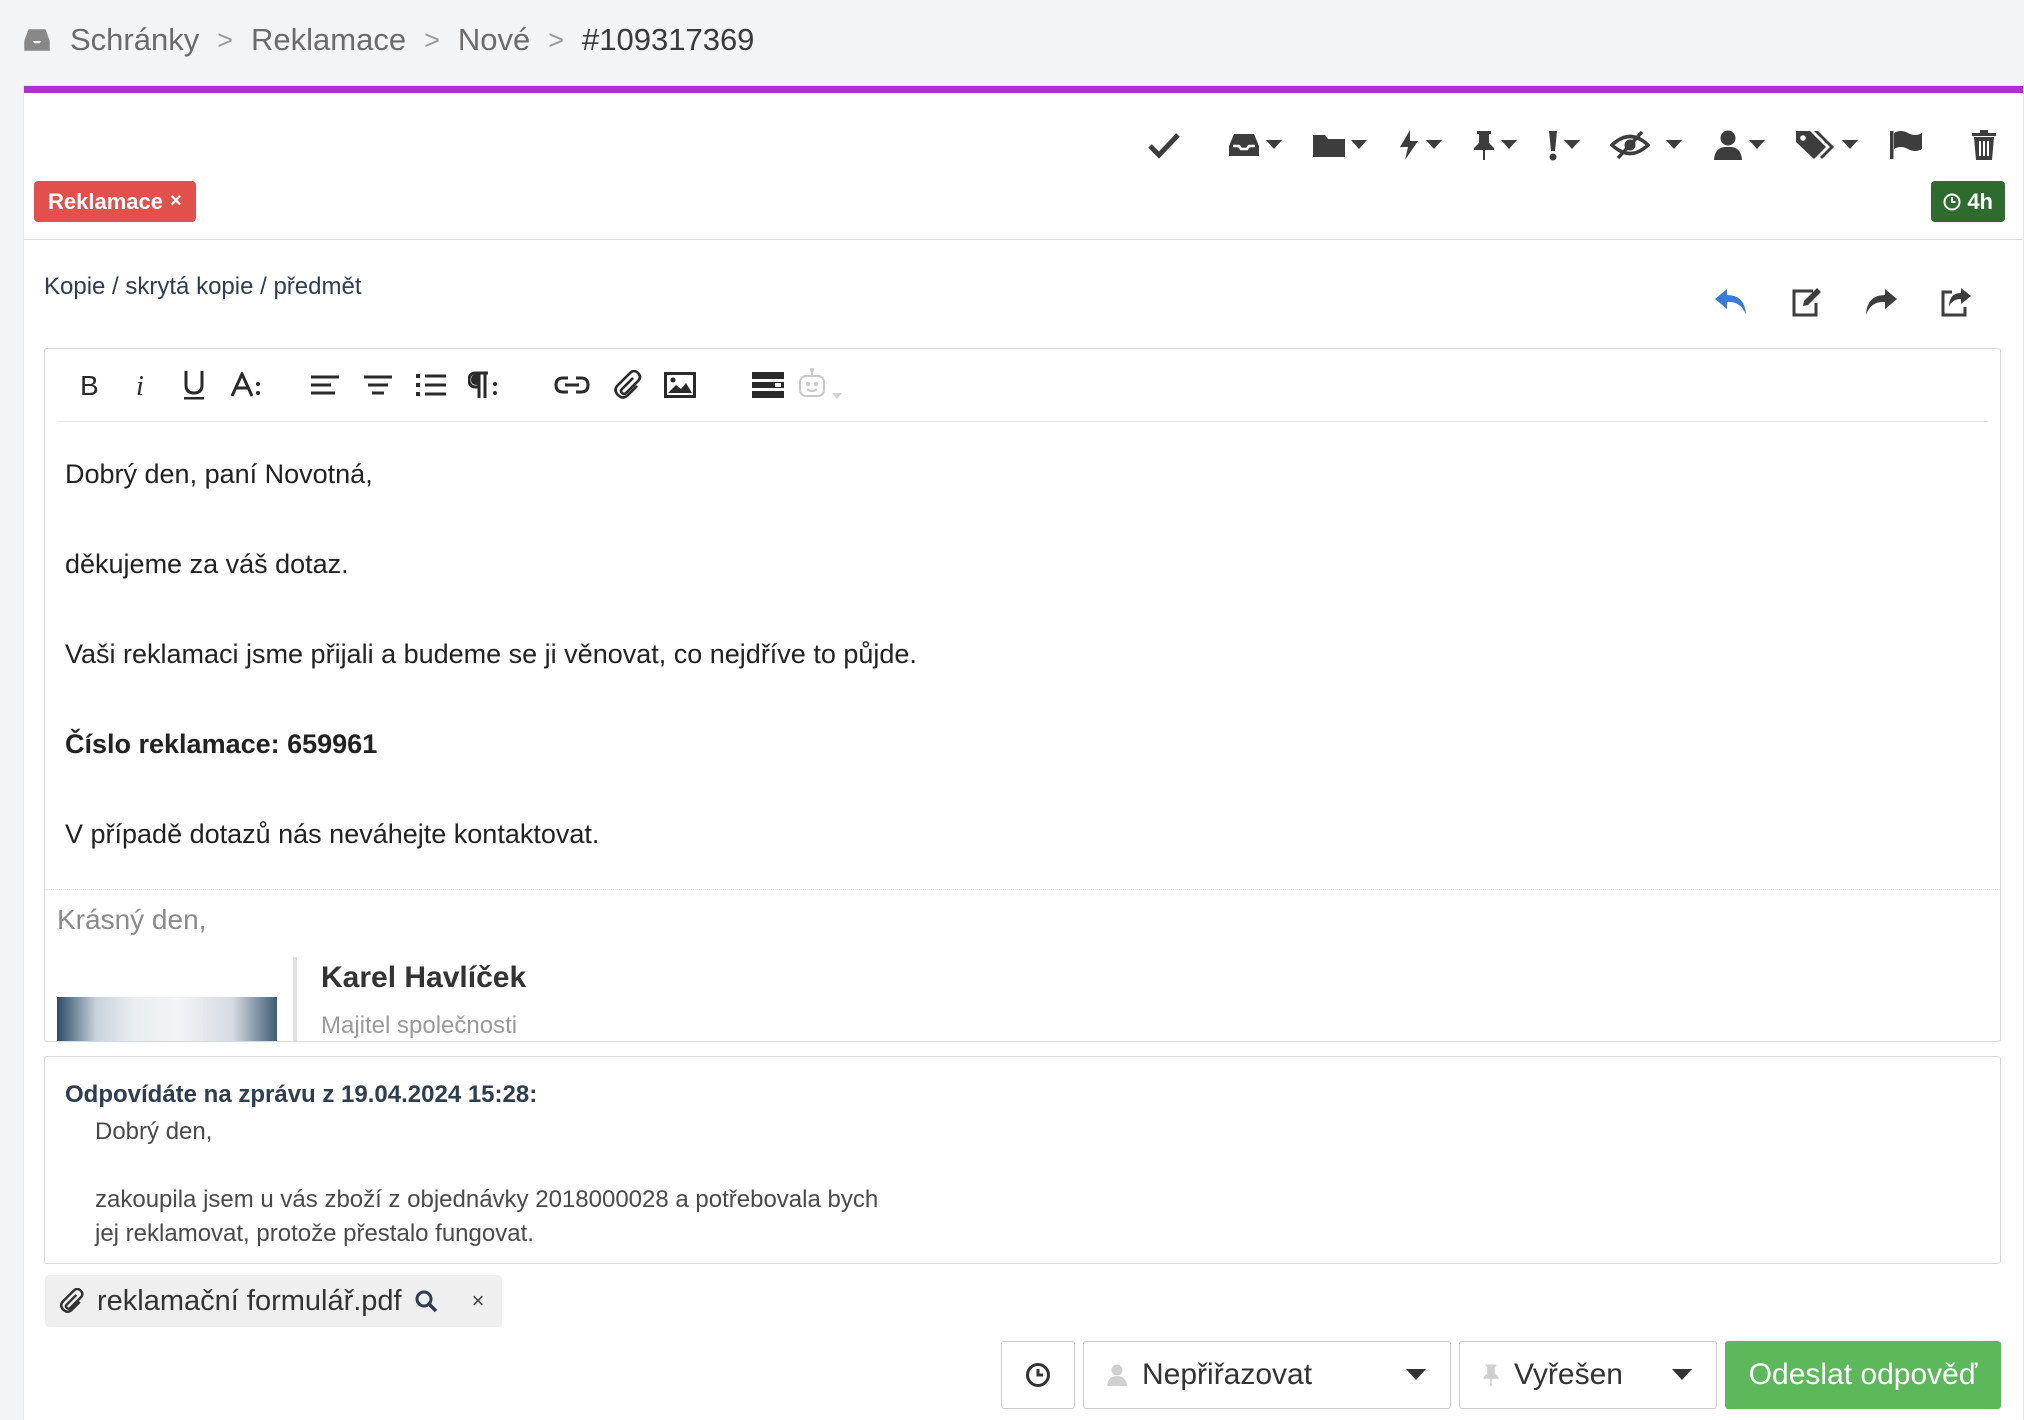 This screenshot has width=2024, height=1420. Describe the element at coordinates (494, 40) in the screenshot. I see `breadcrumb-item-new: Nové` at that location.